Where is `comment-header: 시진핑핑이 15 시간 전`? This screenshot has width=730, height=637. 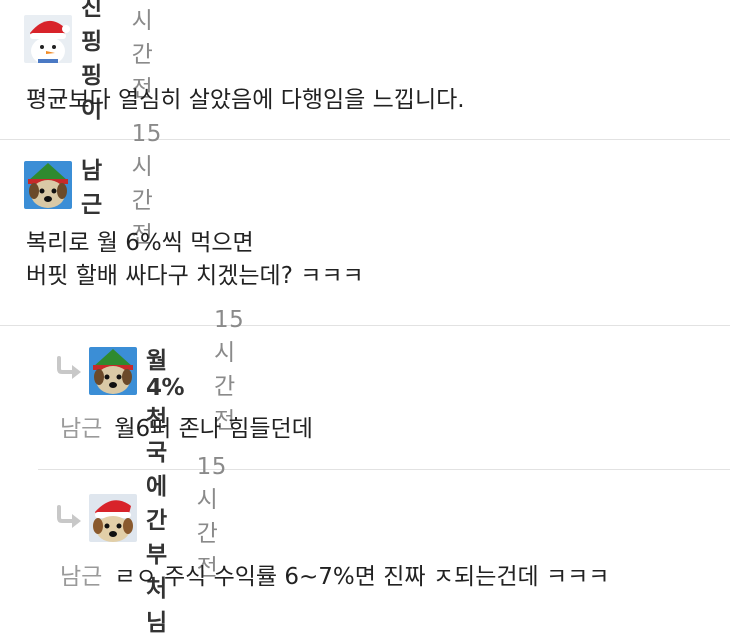 comment-header: 시진핑핑이 15 시간 전 is located at coordinates (93, 61).